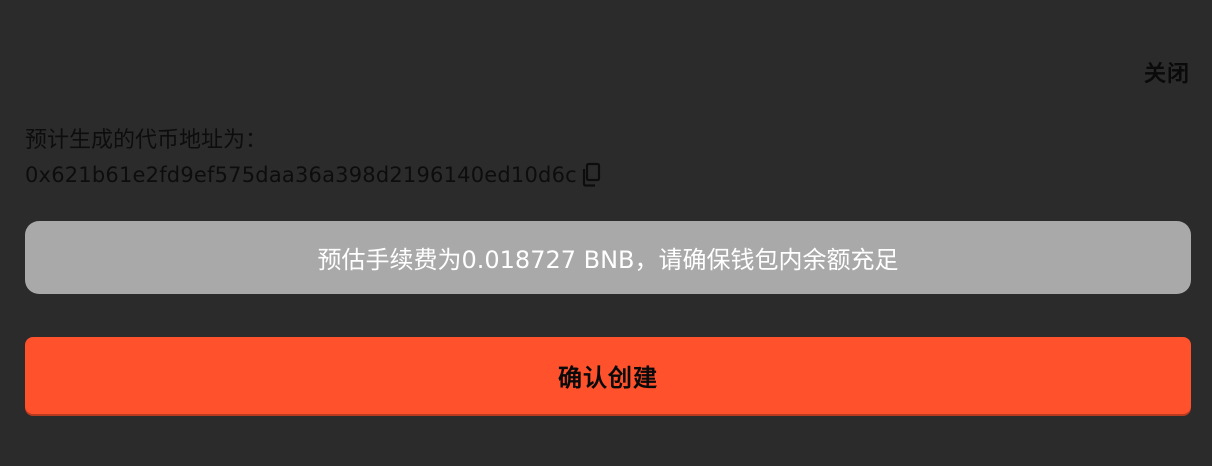 Image resolution: width=1212 pixels, height=466 pixels. Describe the element at coordinates (591, 175) in the screenshot. I see `copy-icon` at that location.